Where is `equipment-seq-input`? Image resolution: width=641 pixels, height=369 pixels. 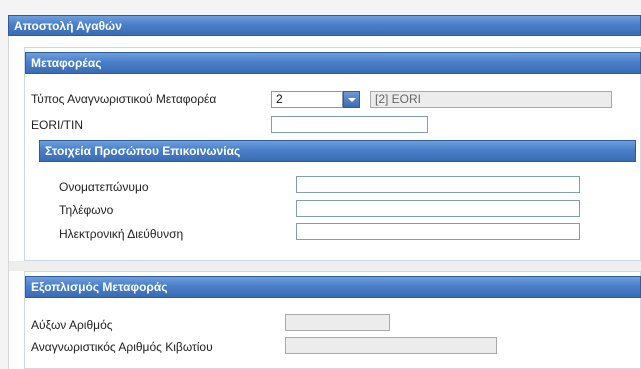
equipment-seq-input is located at coordinates (337, 322).